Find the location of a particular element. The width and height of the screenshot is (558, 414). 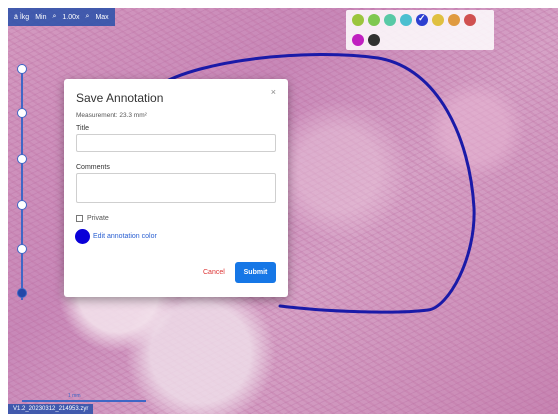

edit-color-link: Edit annotation color is located at coordinates (125, 236).